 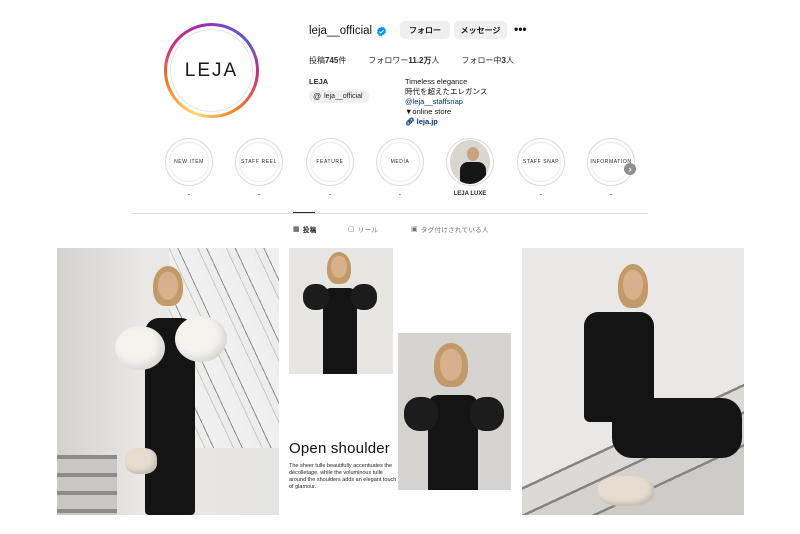 I want to click on bio-mention-link: @leja__staffsnap, so click(x=446, y=102).